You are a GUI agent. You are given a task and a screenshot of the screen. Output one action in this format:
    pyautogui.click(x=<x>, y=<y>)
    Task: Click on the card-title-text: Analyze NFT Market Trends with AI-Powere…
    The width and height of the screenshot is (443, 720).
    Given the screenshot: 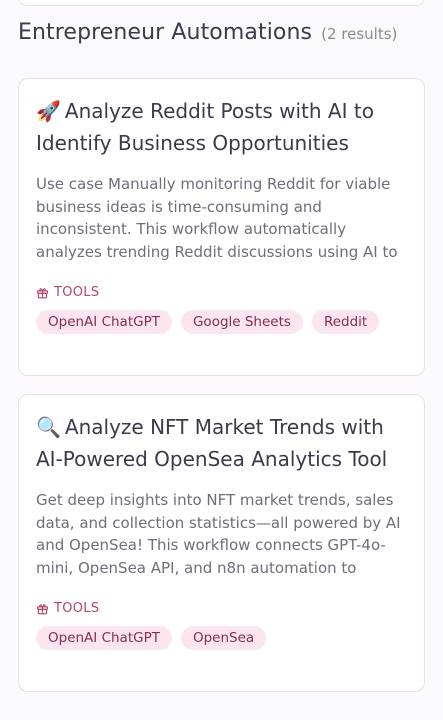 What is the action you would take?
    pyautogui.click(x=212, y=443)
    